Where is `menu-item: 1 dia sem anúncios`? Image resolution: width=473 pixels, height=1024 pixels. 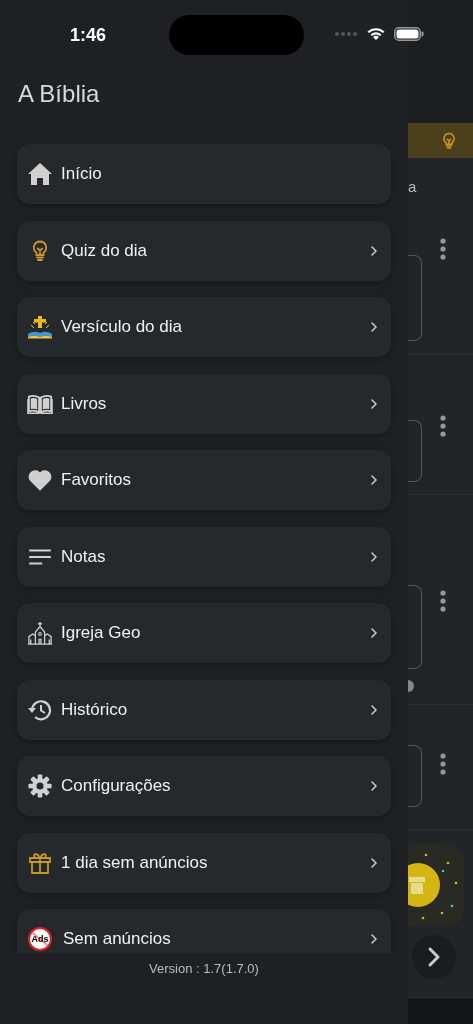
menu-item: 1 dia sem anúncios is located at coordinates (204, 862).